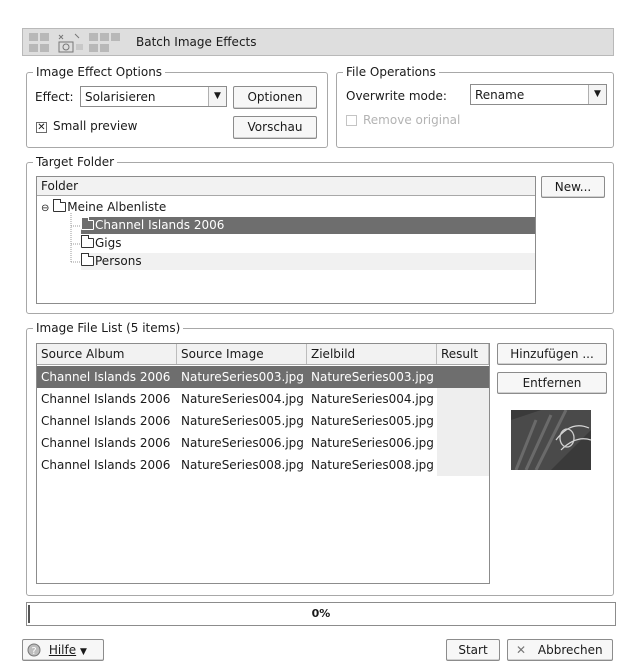 The width and height of the screenshot is (621, 668). What do you see at coordinates (372, 354) in the screenshot?
I see `column-zielbild: Zielbild` at bounding box center [372, 354].